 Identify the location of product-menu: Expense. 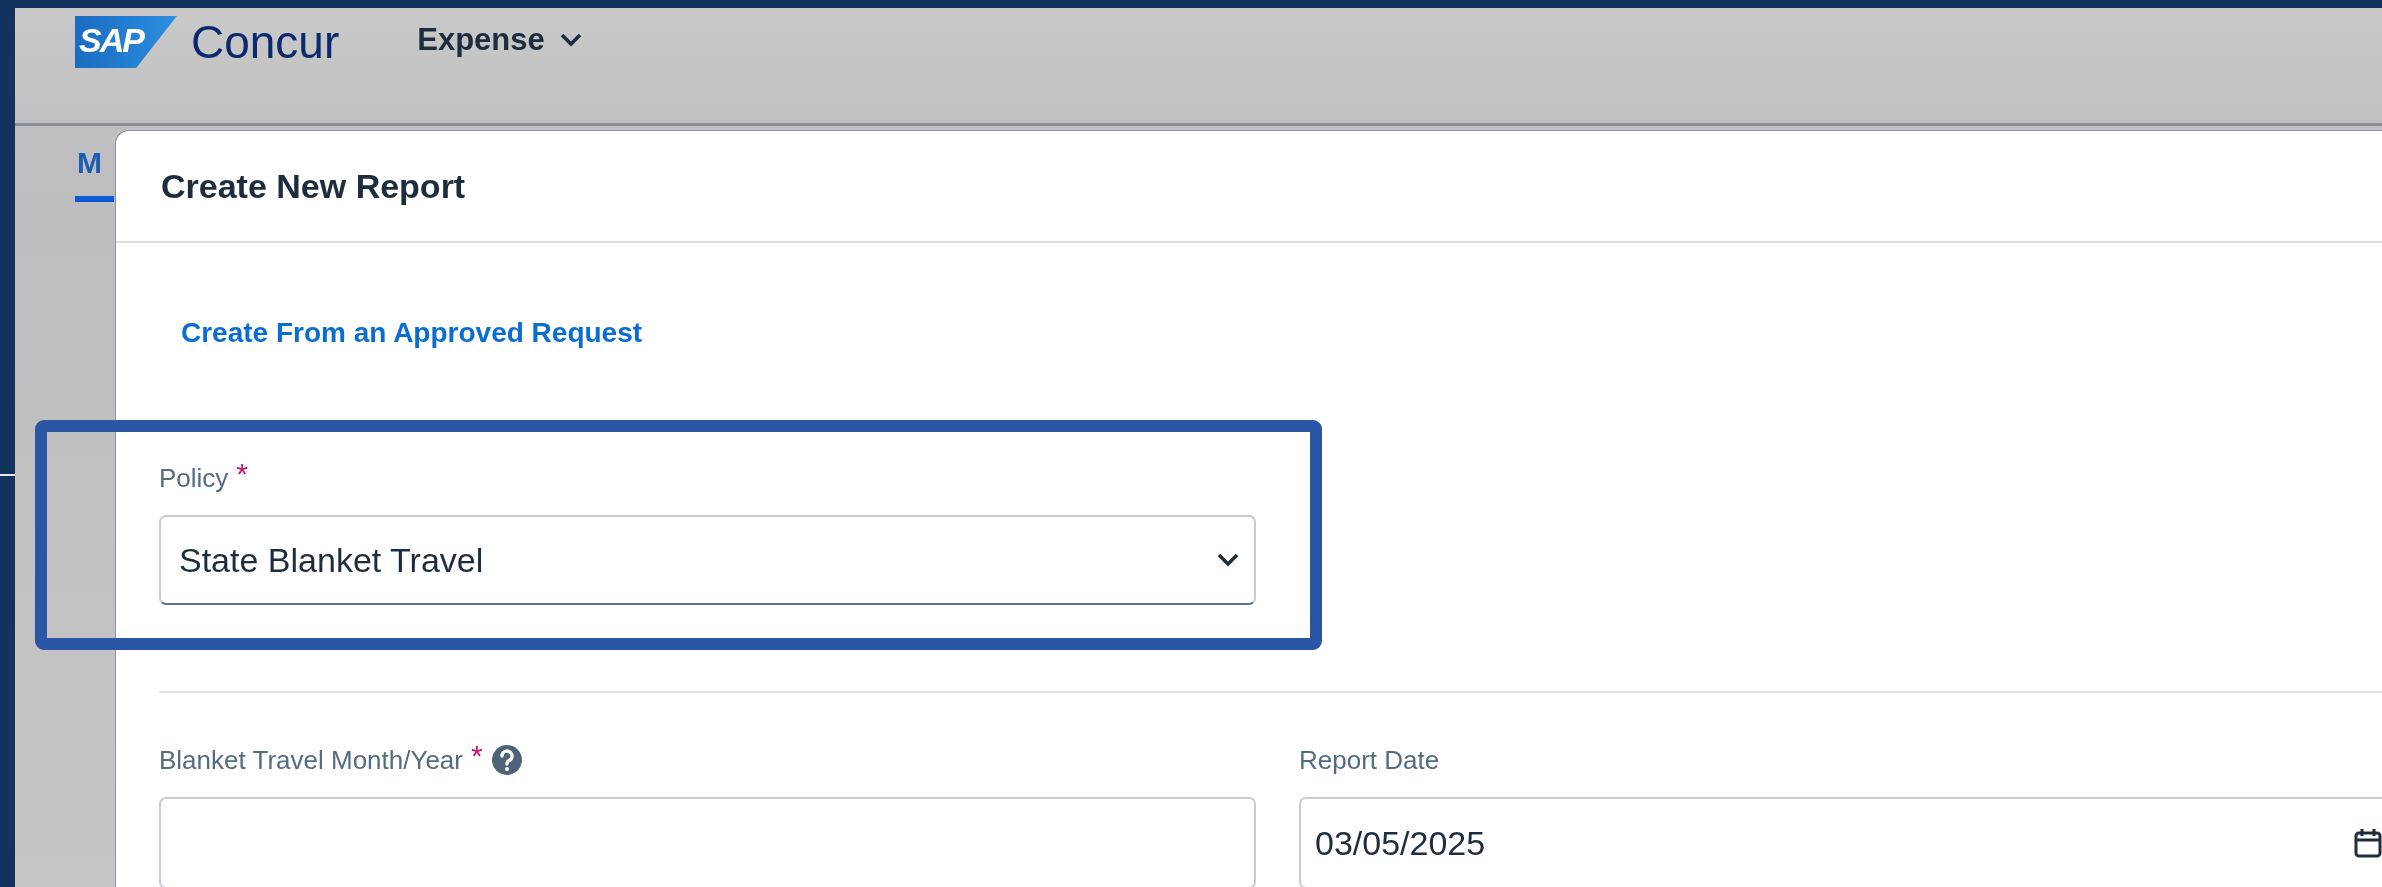
(500, 40).